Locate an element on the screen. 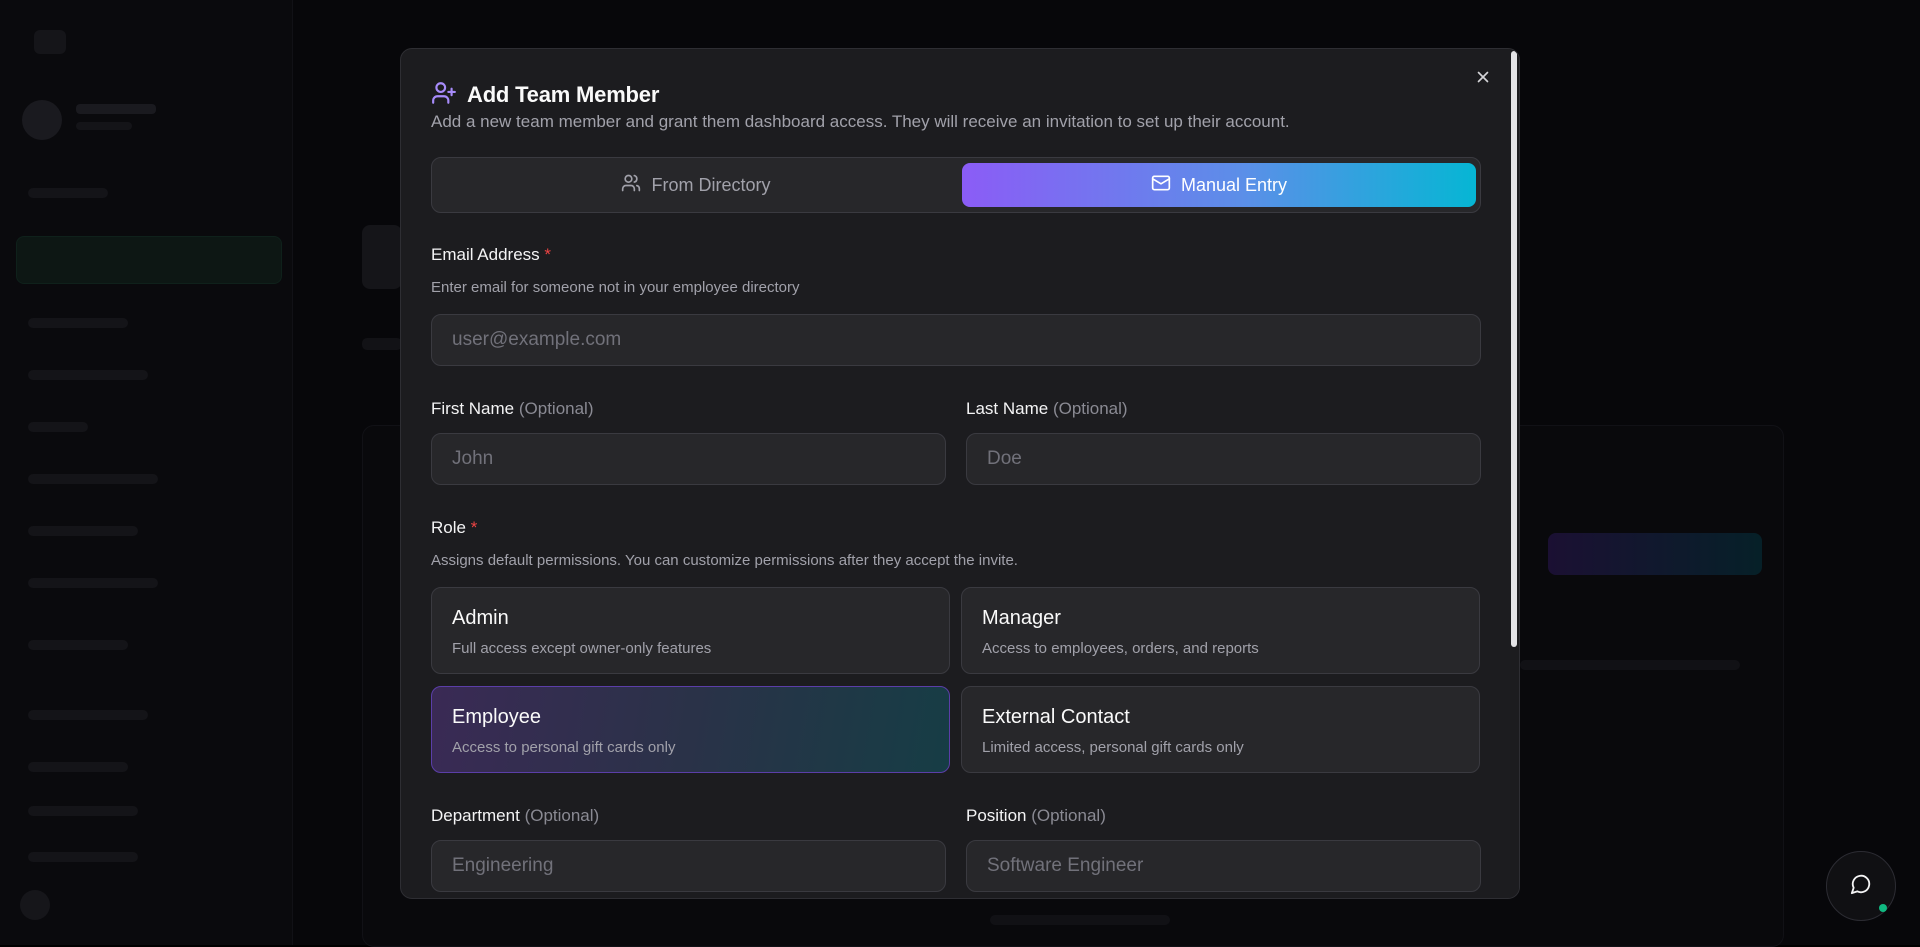  chat-bubble-icon is located at coordinates (1861, 886).